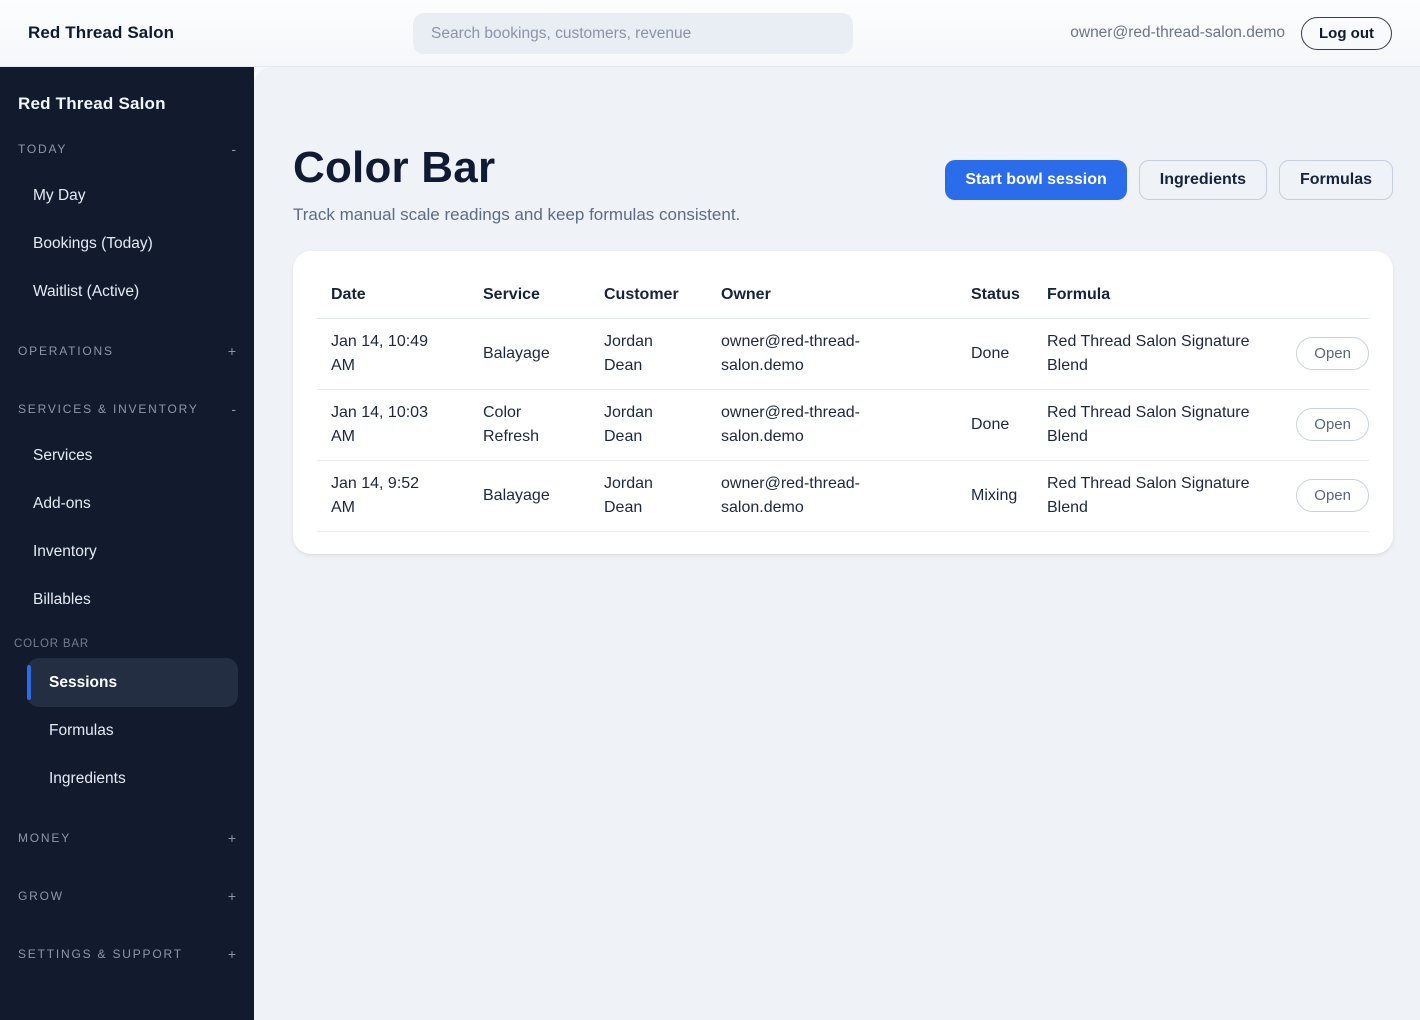  I want to click on page-actions: Start bowl session Ingredients Formulas, so click(1169, 180).